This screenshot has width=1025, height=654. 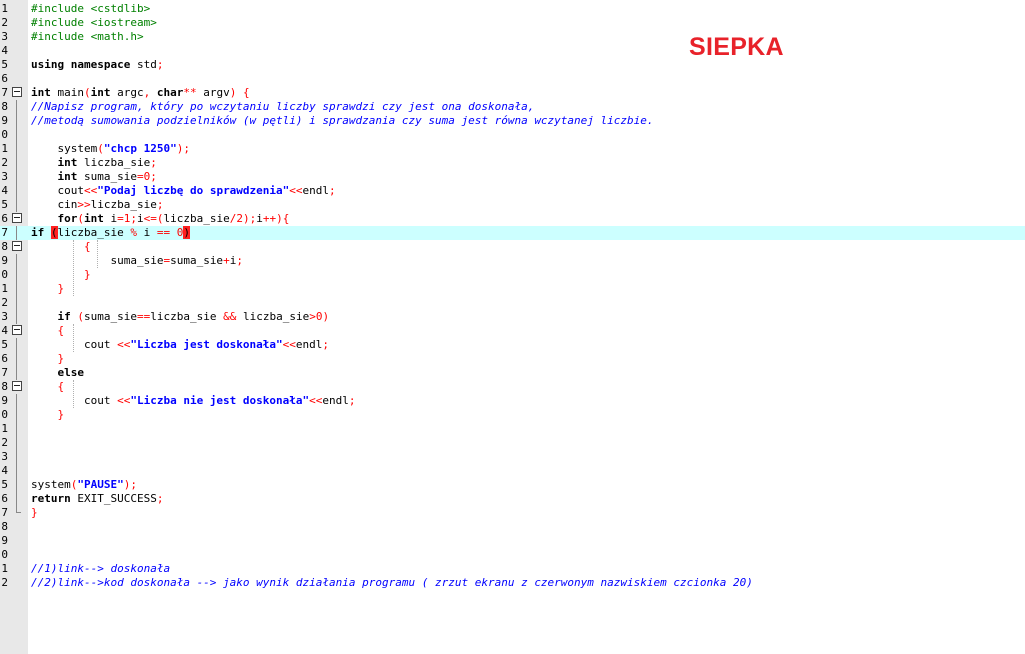 I want to click on code-line: 2 #include <iostream>, so click(x=512, y=23).